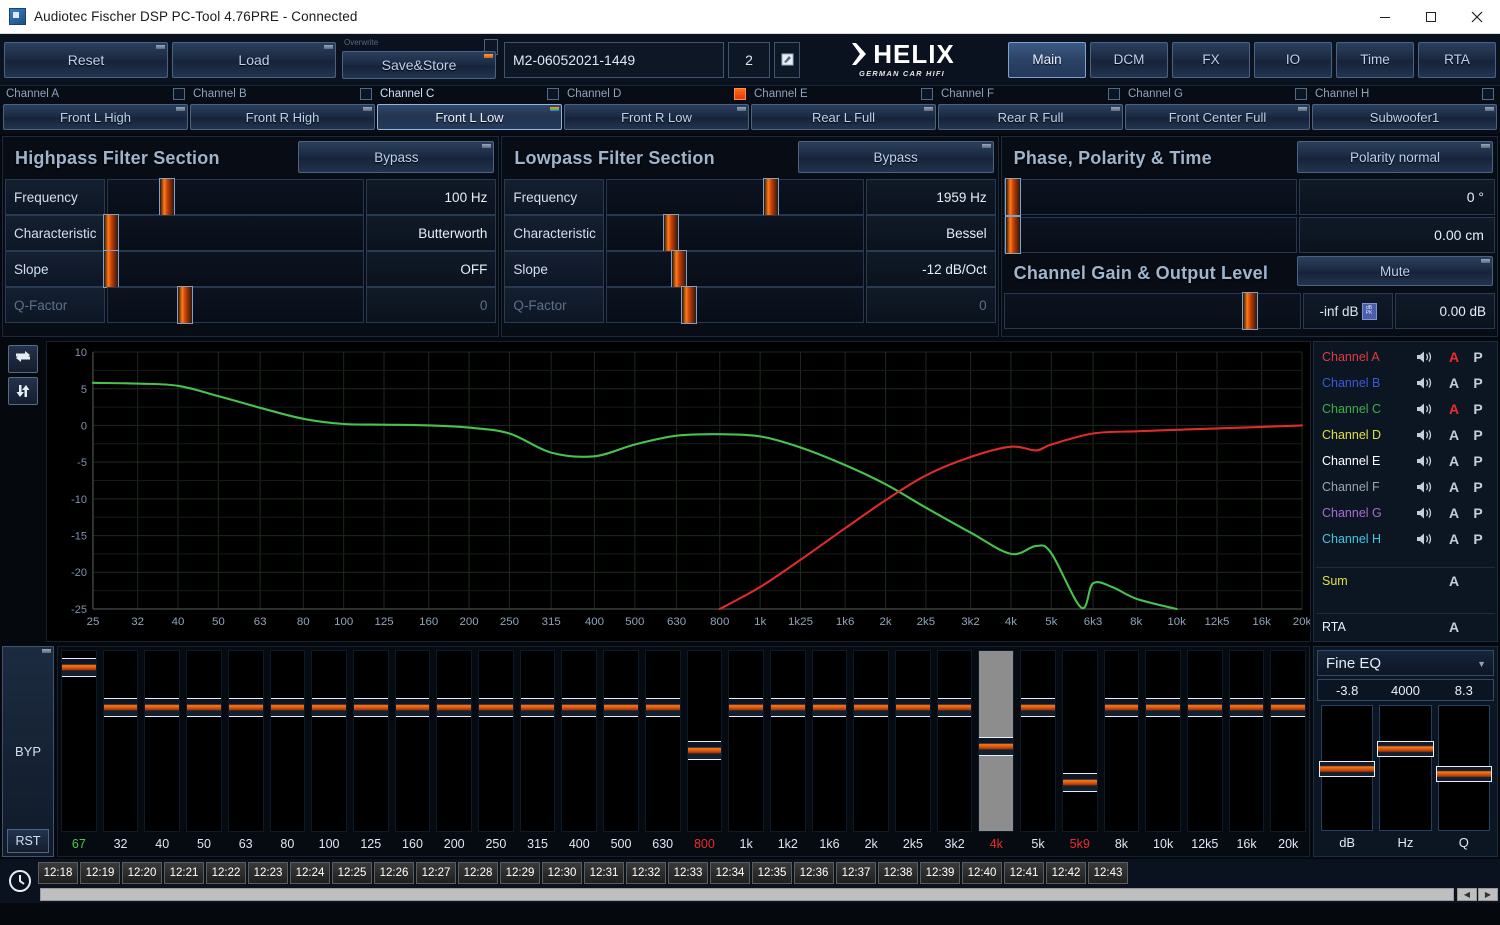 This screenshot has width=1500, height=925. What do you see at coordinates (352, 873) in the screenshot?
I see `timeline-entry: 12:25` at bounding box center [352, 873].